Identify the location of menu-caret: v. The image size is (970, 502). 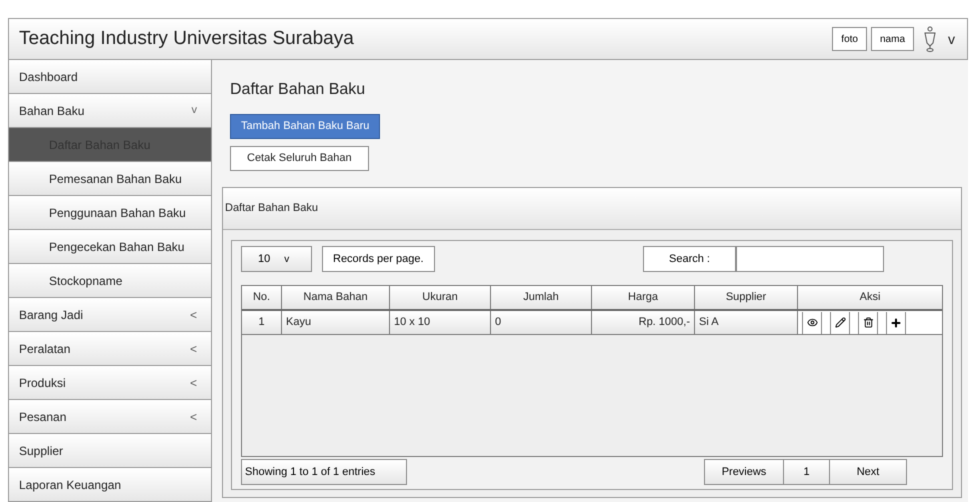
(951, 39).